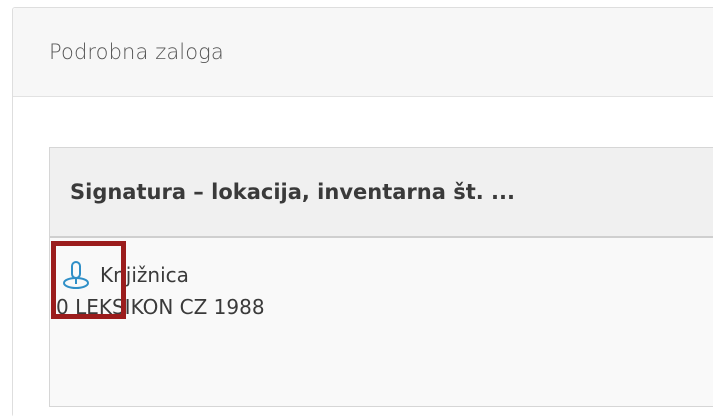  I want to click on location-pin-icon, so click(76, 274).